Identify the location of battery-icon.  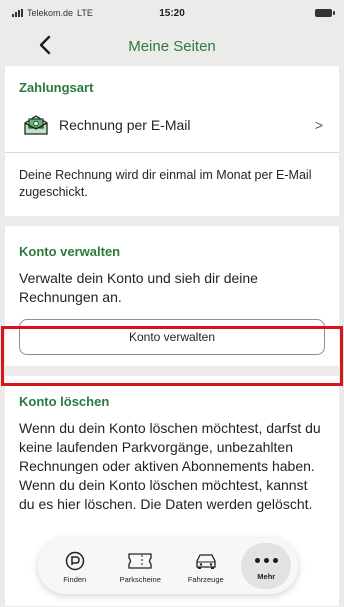
(324, 13).